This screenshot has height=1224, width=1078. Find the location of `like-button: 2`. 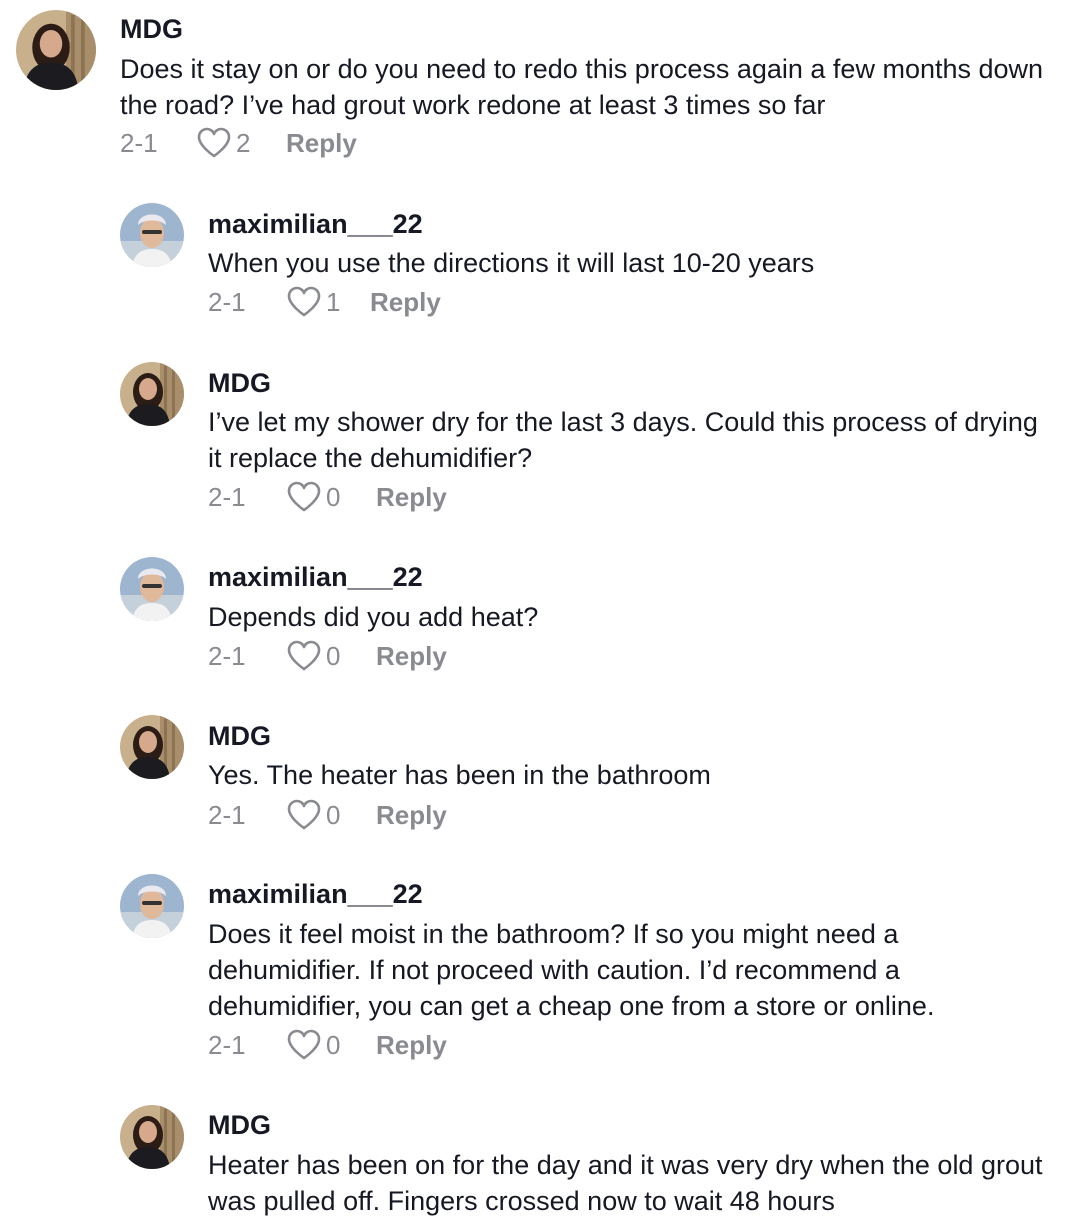

like-button: 2 is located at coordinates (241, 143).